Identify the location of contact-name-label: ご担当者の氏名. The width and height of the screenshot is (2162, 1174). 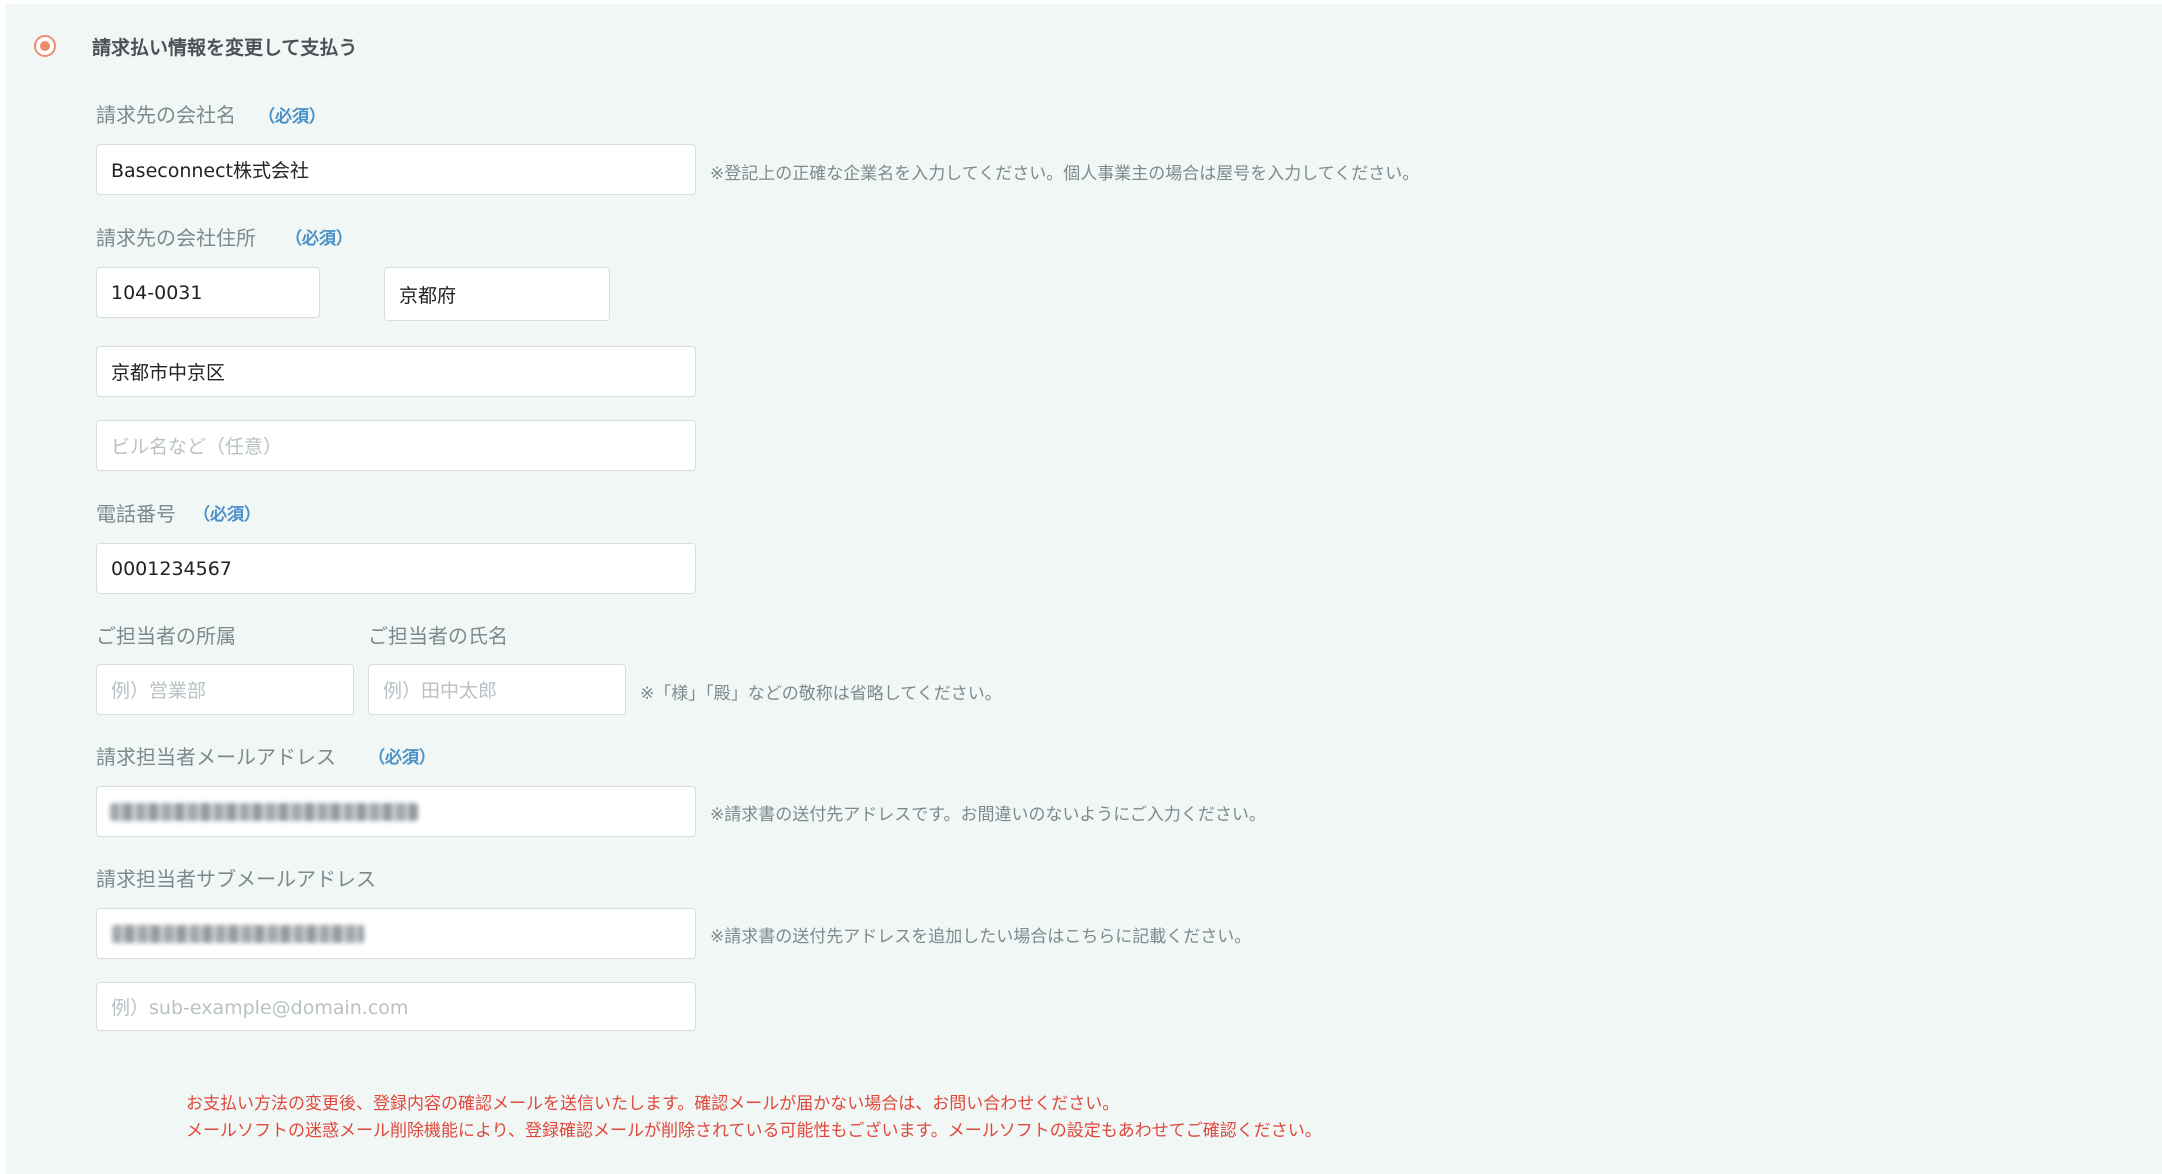
(438, 636).